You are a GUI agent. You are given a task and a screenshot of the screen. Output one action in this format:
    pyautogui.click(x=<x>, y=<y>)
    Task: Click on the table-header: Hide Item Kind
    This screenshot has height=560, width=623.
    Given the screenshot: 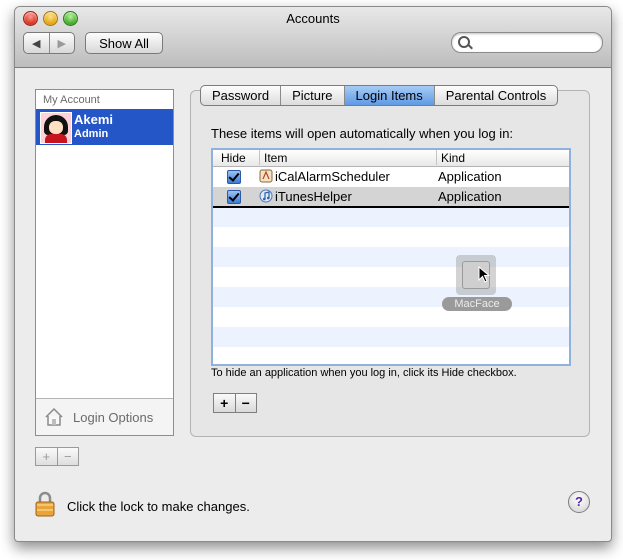 What is the action you would take?
    pyautogui.click(x=391, y=158)
    